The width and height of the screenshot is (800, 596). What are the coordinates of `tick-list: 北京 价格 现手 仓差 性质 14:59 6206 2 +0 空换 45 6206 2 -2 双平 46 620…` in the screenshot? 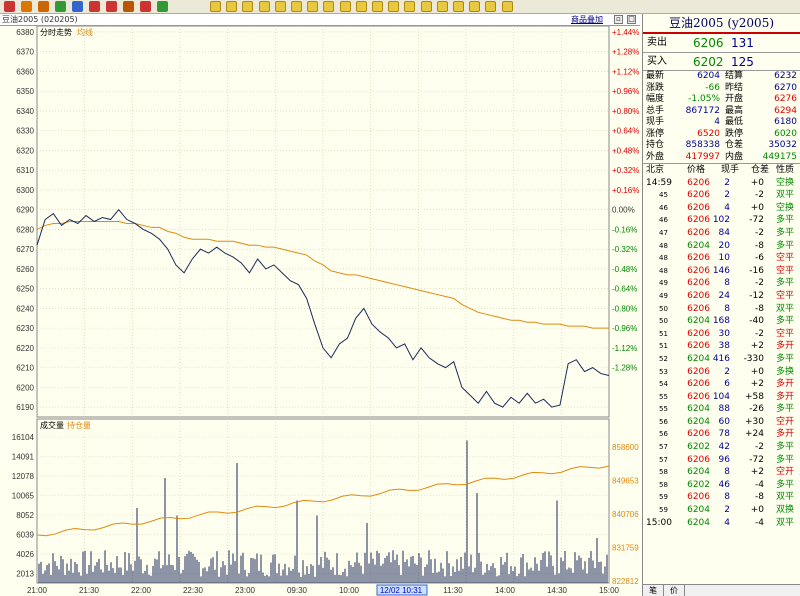 It's located at (721, 346).